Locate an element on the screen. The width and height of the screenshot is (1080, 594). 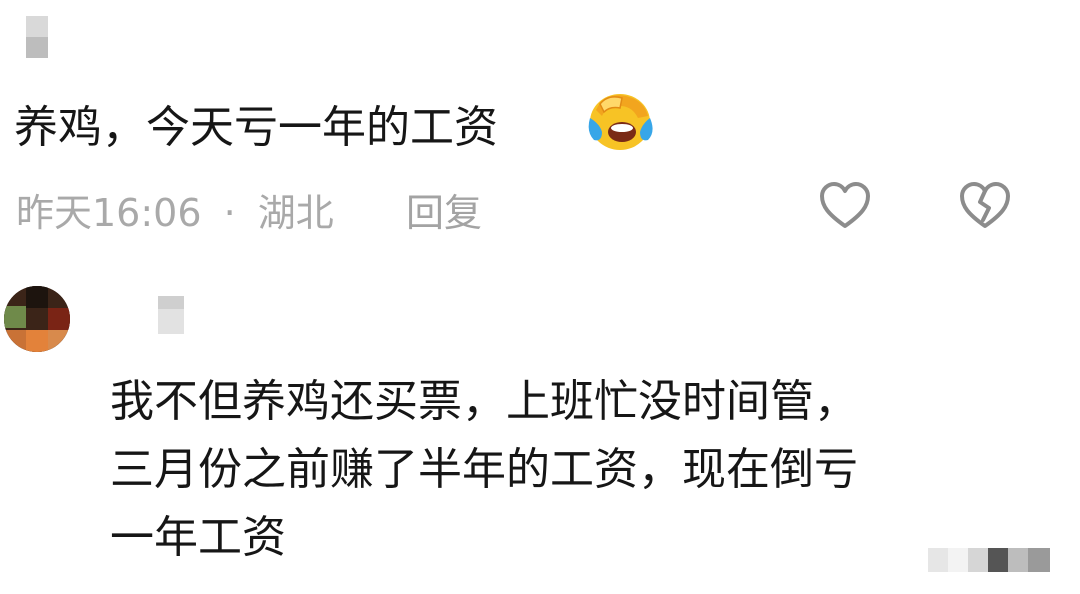
dislike-button is located at coordinates (985, 205).